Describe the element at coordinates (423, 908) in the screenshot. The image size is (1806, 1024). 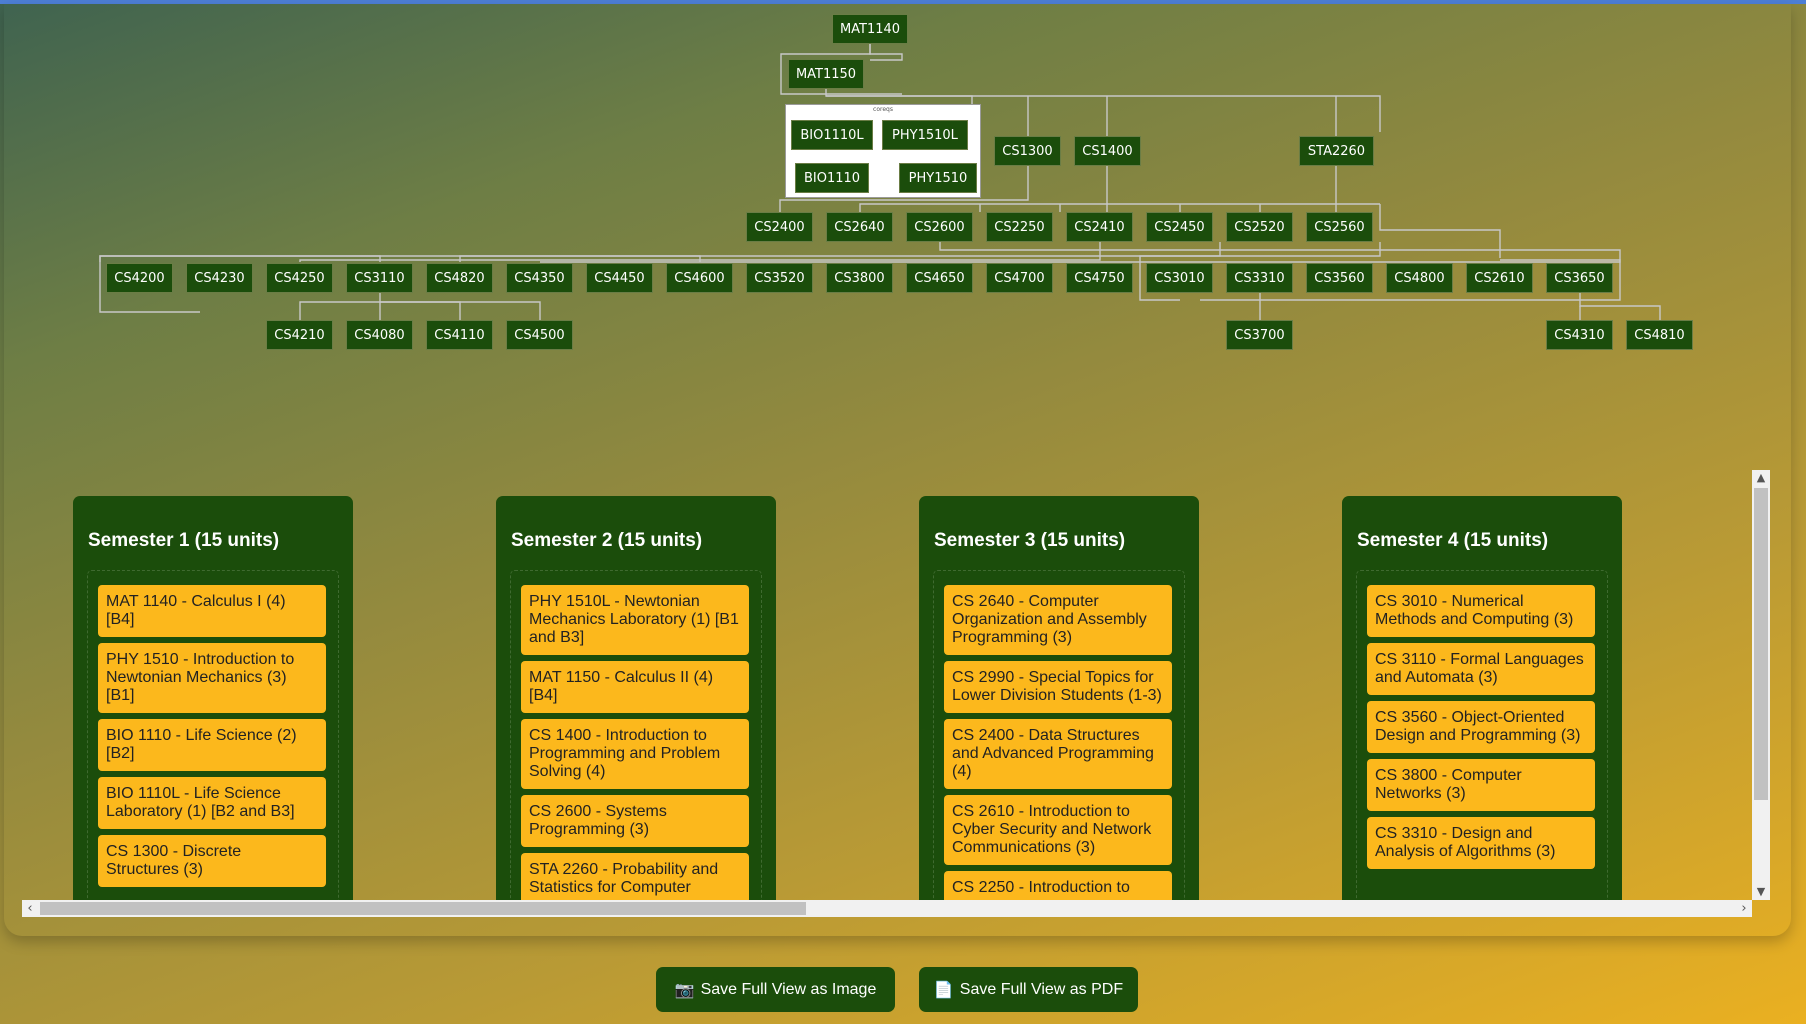
I see `horizontal-scroll-thumb` at that location.